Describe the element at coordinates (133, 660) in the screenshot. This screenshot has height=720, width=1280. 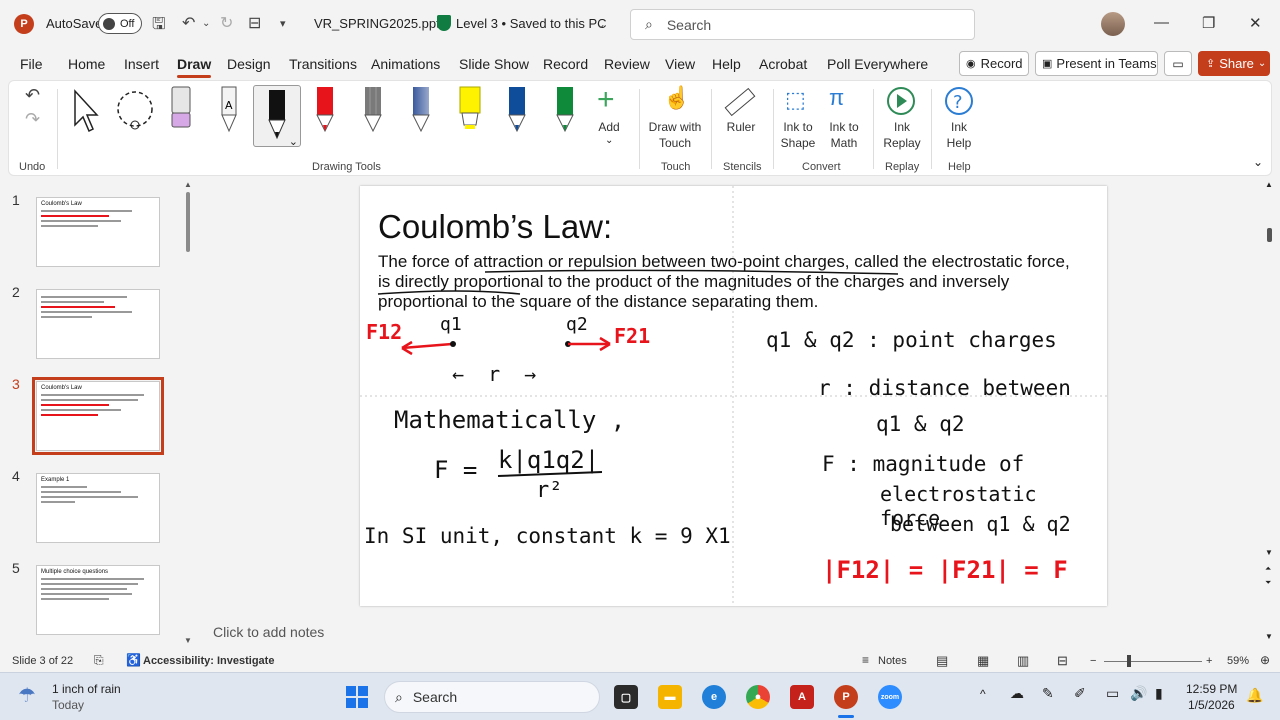
I see `accessibility-icon: ♿` at that location.